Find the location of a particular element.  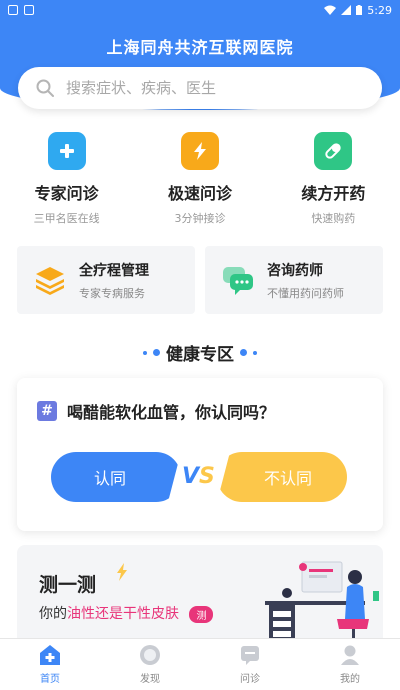

chat-icon is located at coordinates (238, 281).